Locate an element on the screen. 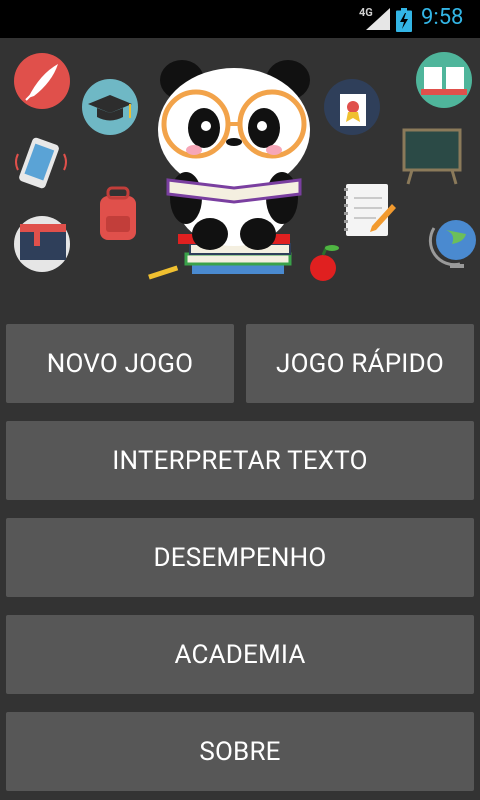  phone-icon is located at coordinates (41, 163).